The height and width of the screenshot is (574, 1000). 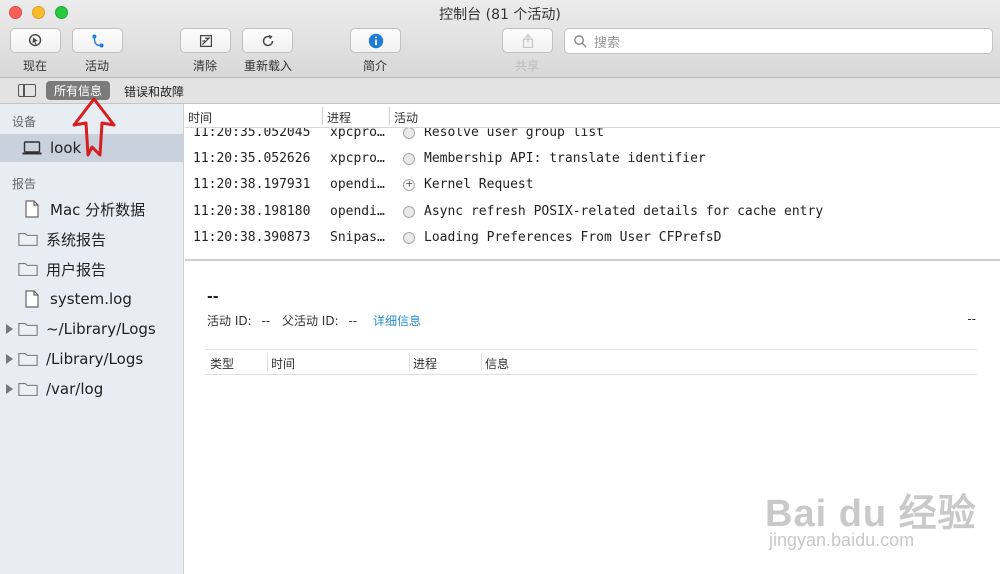 What do you see at coordinates (592, 116) in the screenshot?
I see `log-table-header: 时间 进程 活动` at bounding box center [592, 116].